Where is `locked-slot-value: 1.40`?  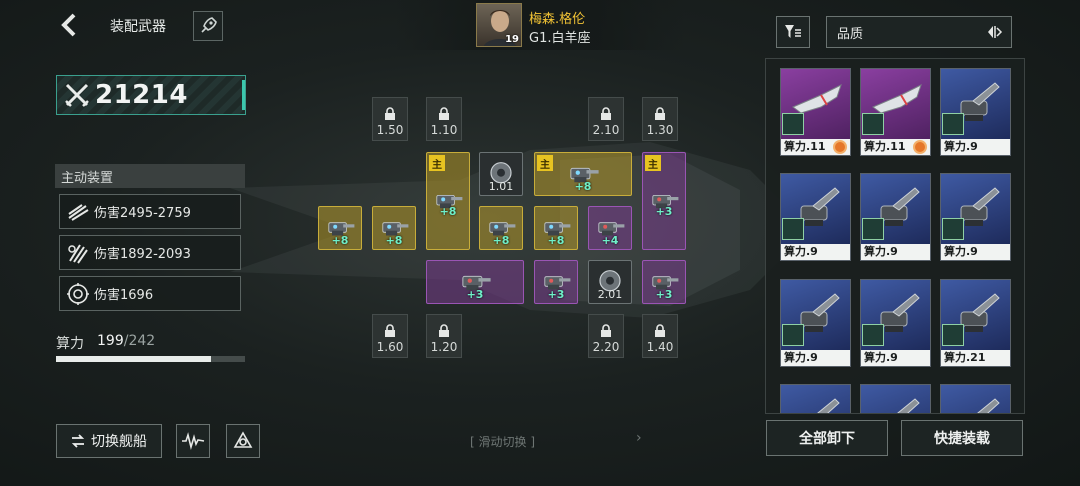 locked-slot-value: 1.40 is located at coordinates (660, 347).